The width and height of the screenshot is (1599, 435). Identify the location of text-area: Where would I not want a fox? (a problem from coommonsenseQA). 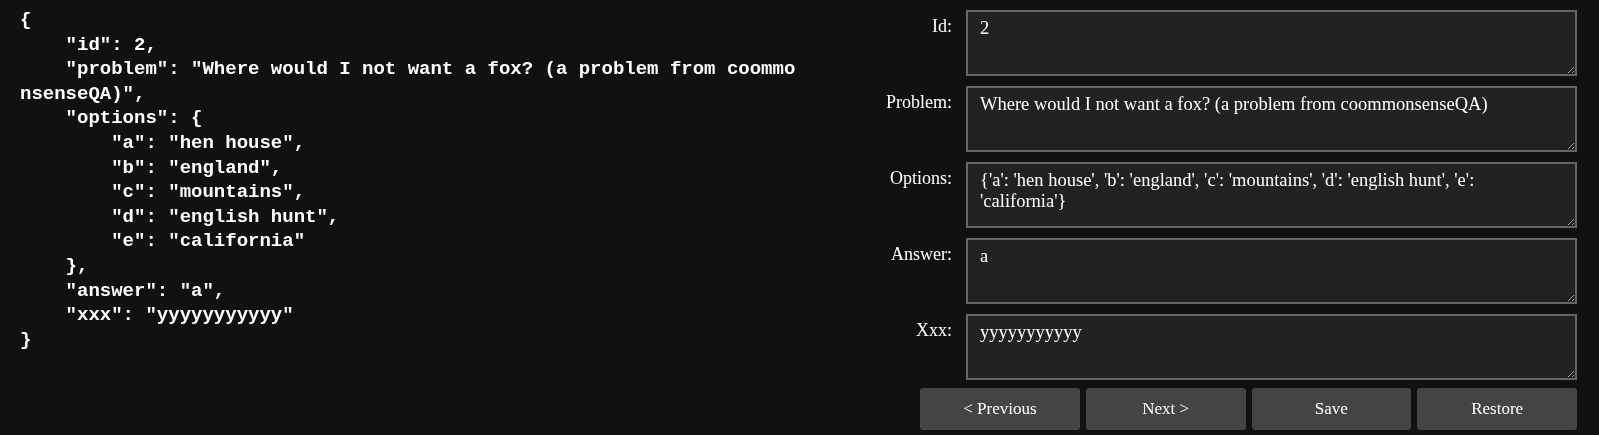
(1271, 119).